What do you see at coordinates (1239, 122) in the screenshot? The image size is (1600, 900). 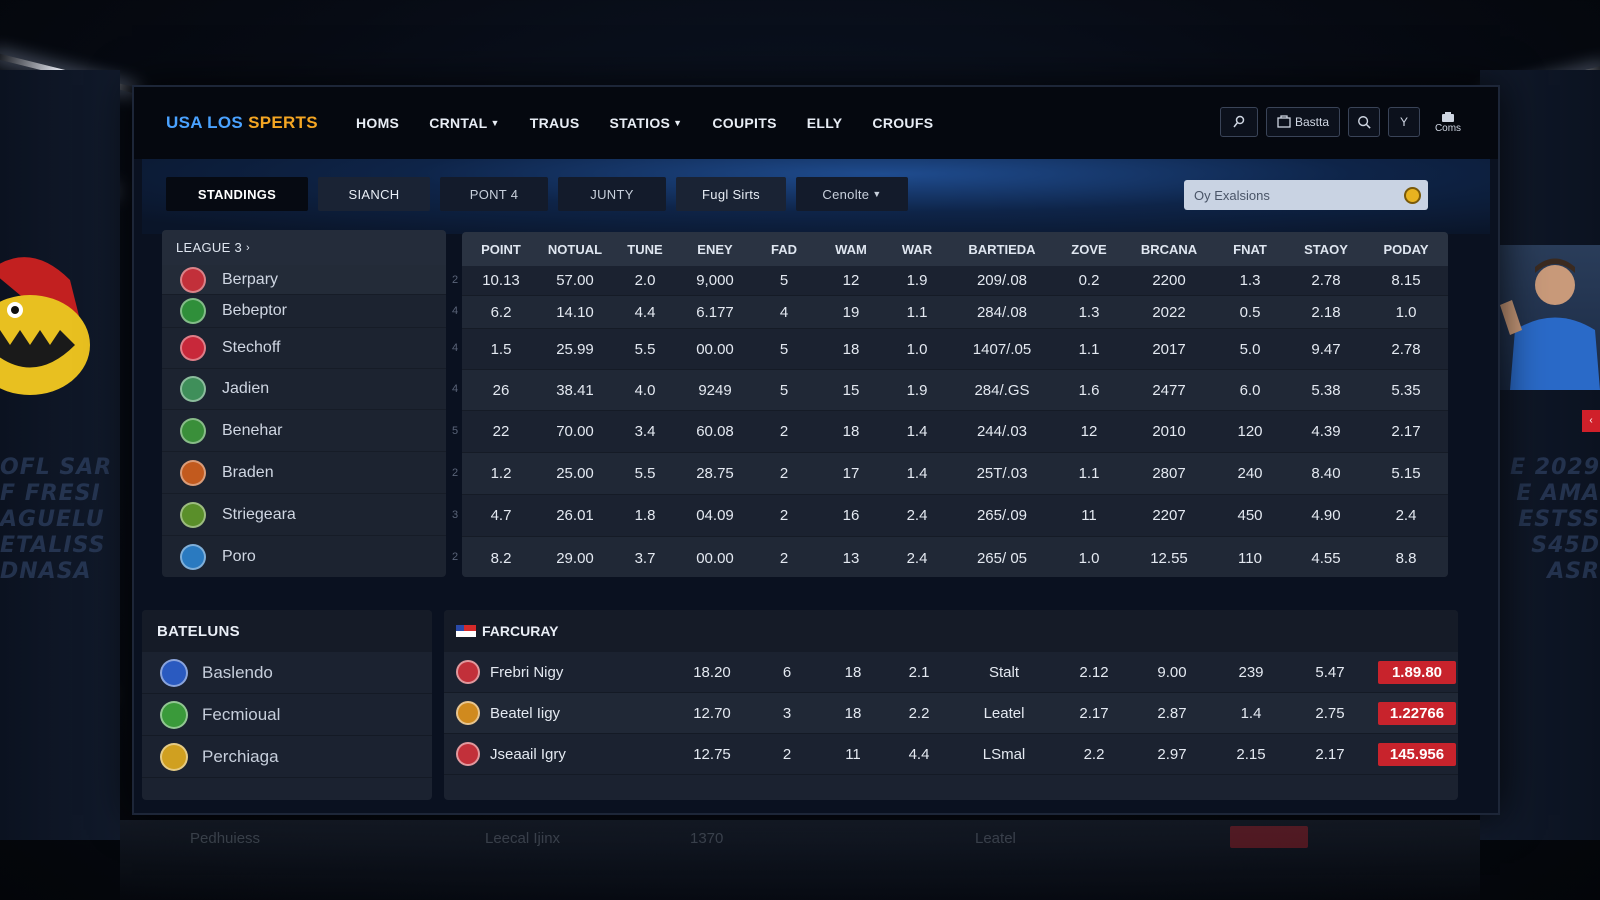 I see `pin-button` at bounding box center [1239, 122].